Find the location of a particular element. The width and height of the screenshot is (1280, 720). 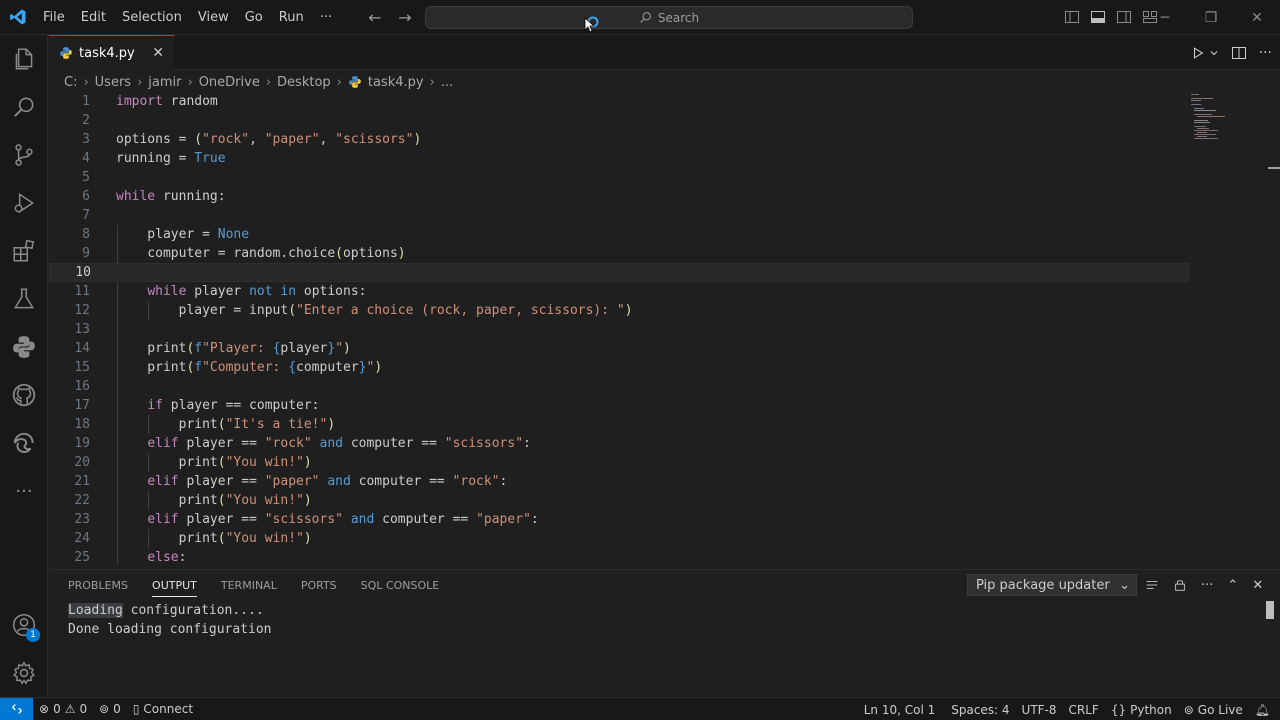

tab-ports: PORTS is located at coordinates (319, 585).